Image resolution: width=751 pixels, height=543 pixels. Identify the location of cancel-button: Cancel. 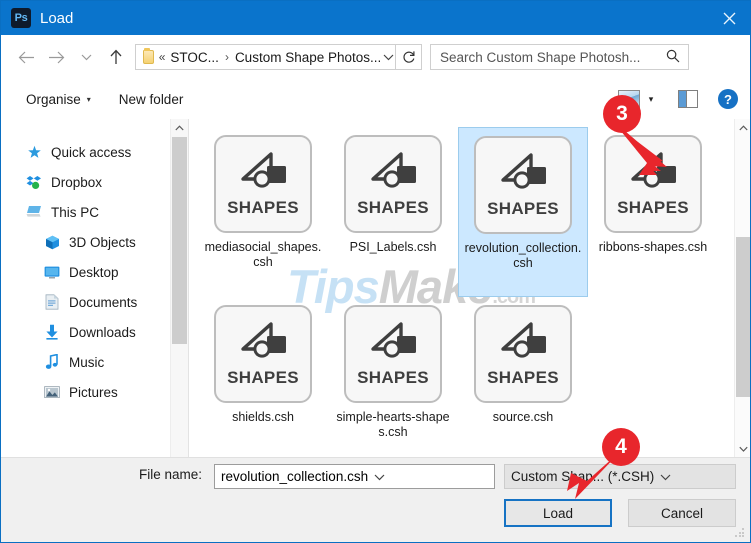
(682, 513).